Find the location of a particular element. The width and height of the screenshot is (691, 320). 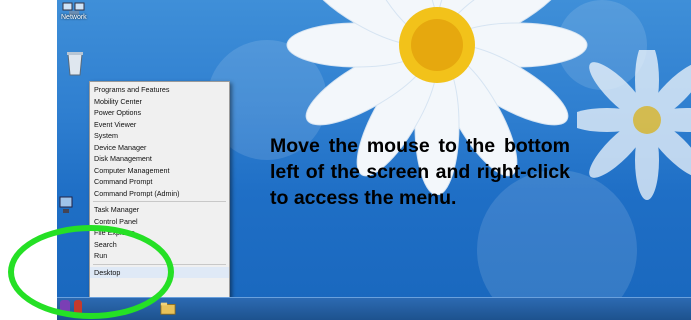

menu-item-task-manager: Task Manager is located at coordinates (159, 210).